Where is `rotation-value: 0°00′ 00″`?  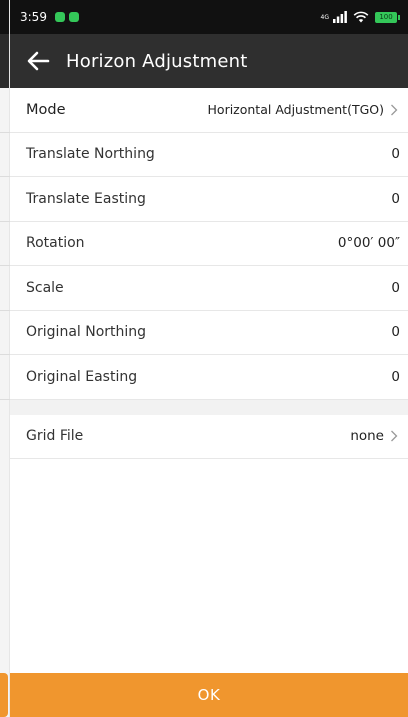
rotation-value: 0°00′ 00″ is located at coordinates (369, 243).